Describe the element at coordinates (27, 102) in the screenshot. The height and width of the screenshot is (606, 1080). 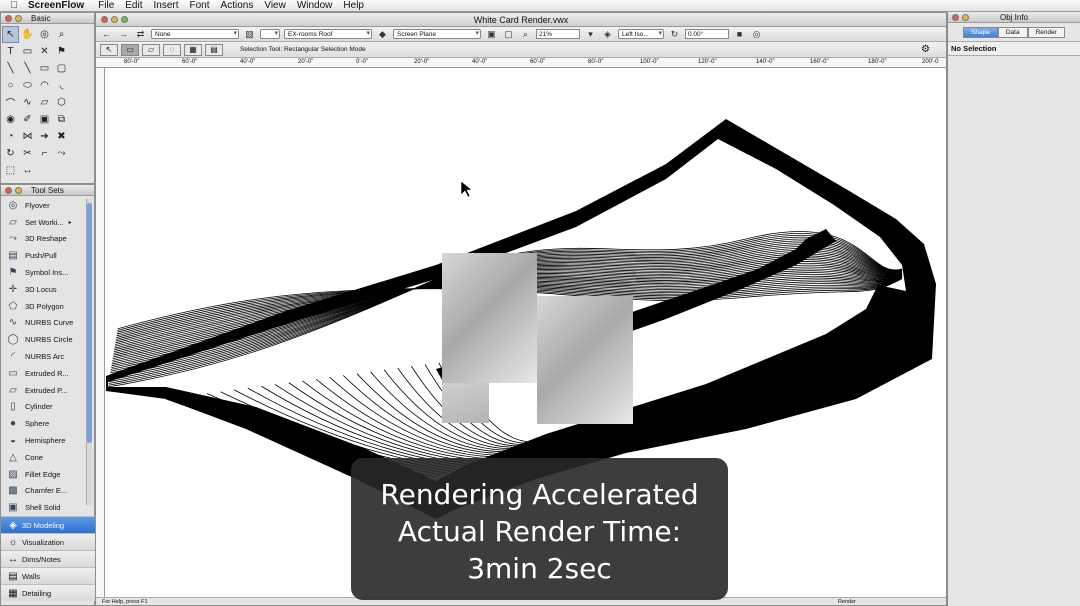
I see `freehand-icon: ∿` at that location.